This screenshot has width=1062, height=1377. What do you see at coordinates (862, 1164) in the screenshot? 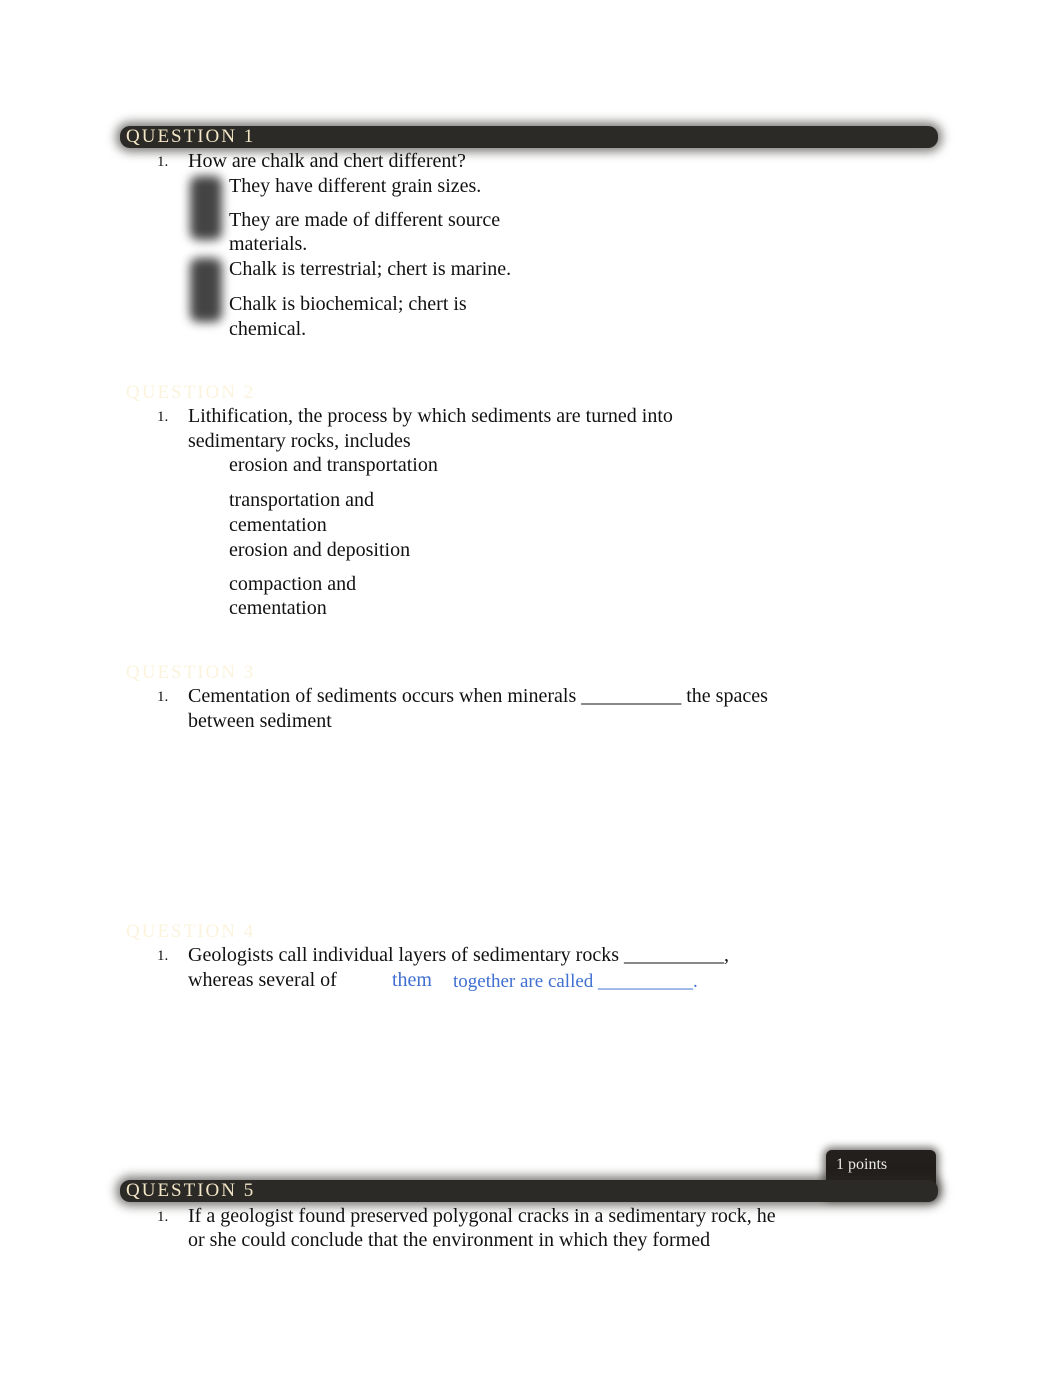
I see `points-label: 1 points` at bounding box center [862, 1164].